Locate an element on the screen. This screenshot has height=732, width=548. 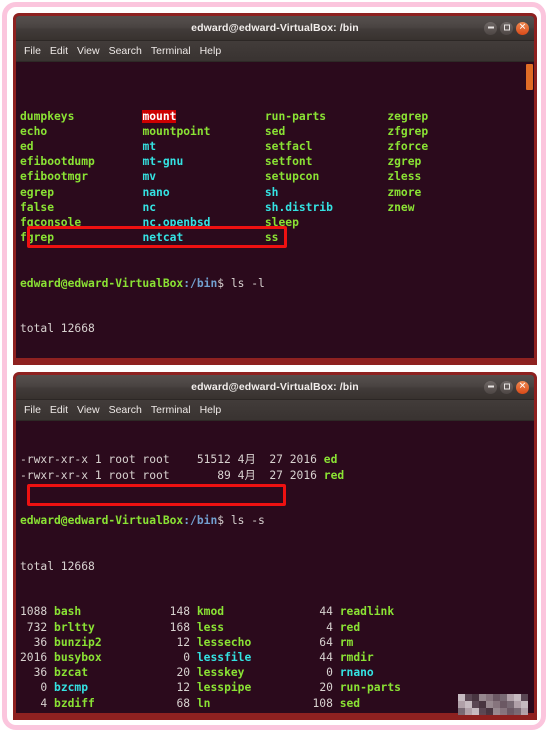
ls-entry: fgrep is located at coordinates (37, 238).